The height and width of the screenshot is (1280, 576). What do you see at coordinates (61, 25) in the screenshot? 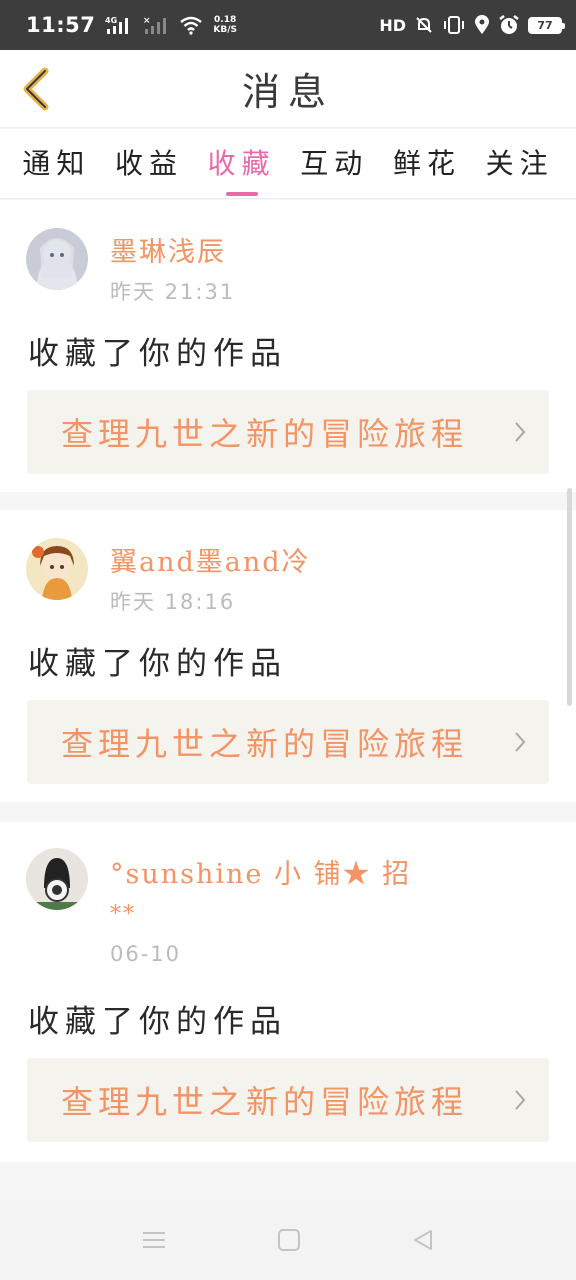
I see `status-time: 11:57` at bounding box center [61, 25].